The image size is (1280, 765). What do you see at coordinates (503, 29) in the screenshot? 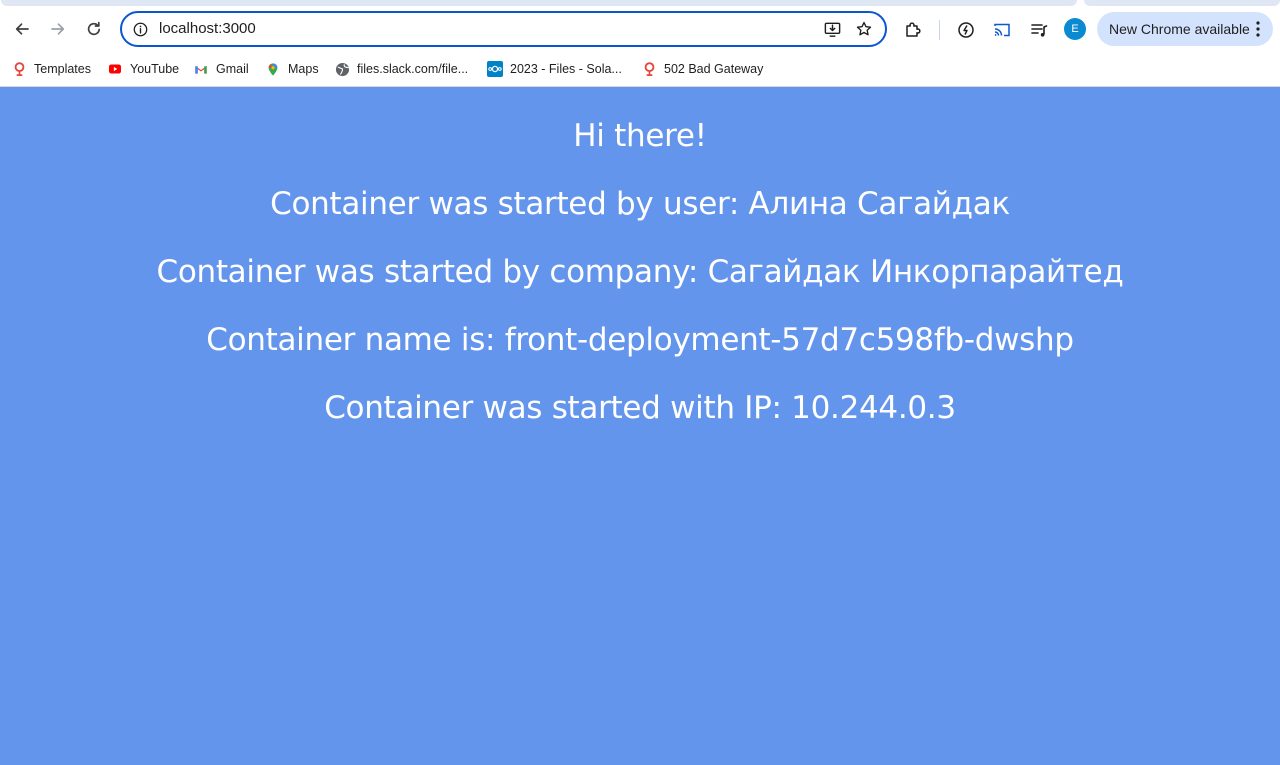
I see `address-bar: localhost:3000` at bounding box center [503, 29].